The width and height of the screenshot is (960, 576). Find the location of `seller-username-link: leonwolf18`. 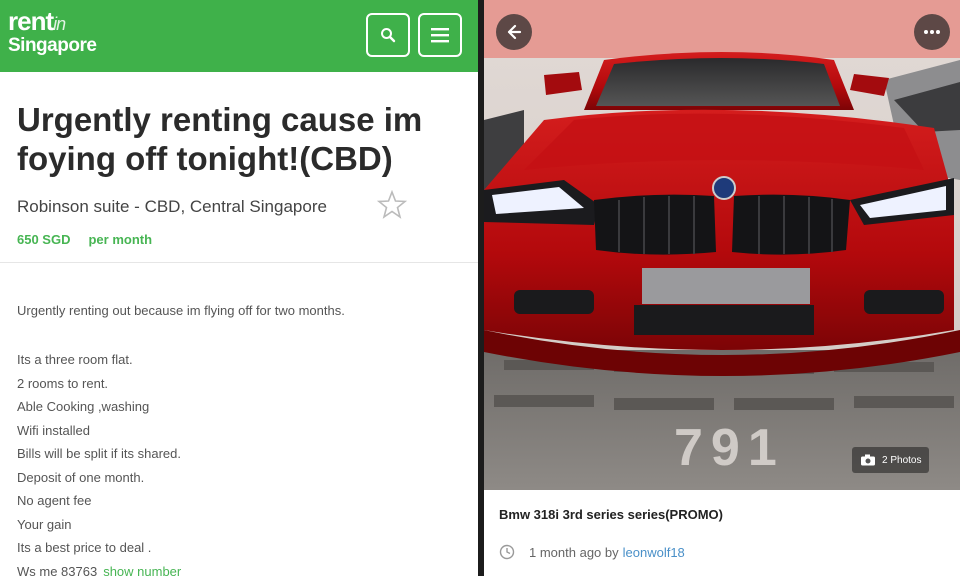

seller-username-link: leonwolf18 is located at coordinates (654, 552).